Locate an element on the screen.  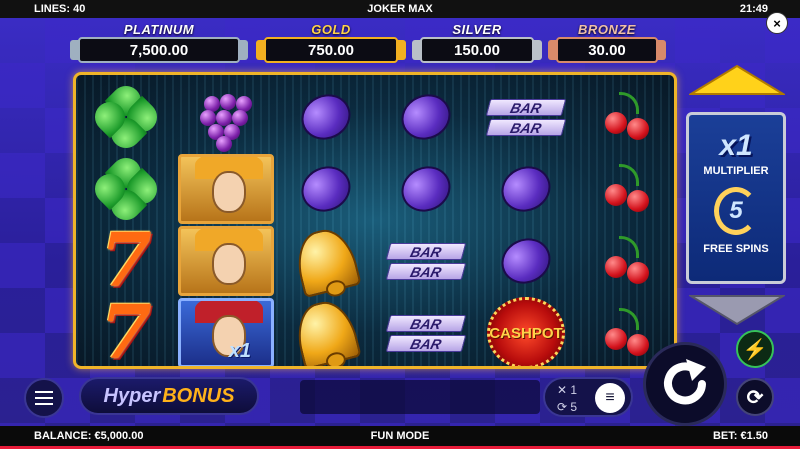
jackpot-label: PLATINUM is located at coordinates (159, 29).